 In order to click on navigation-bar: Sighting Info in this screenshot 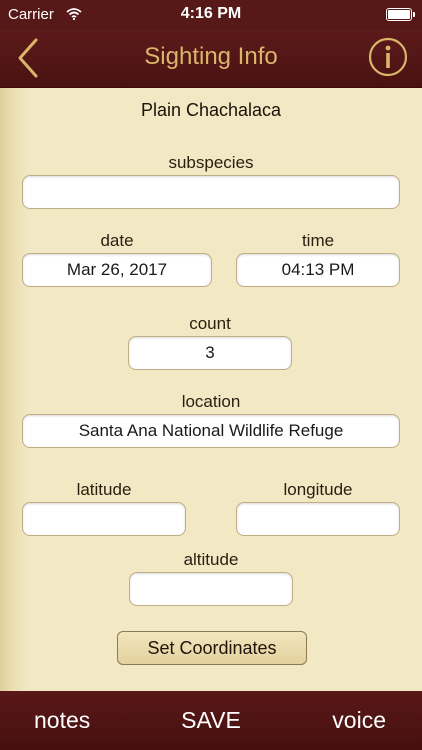, I will do `click(211, 59)`.